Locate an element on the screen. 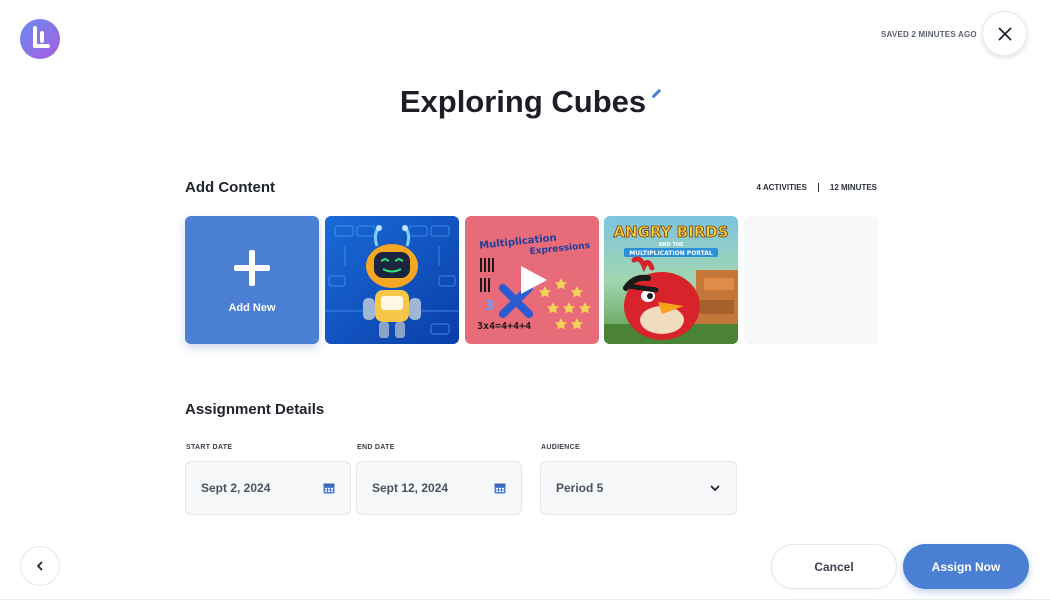 The image size is (1050, 602). add-content-heading: Add Content is located at coordinates (230, 187).